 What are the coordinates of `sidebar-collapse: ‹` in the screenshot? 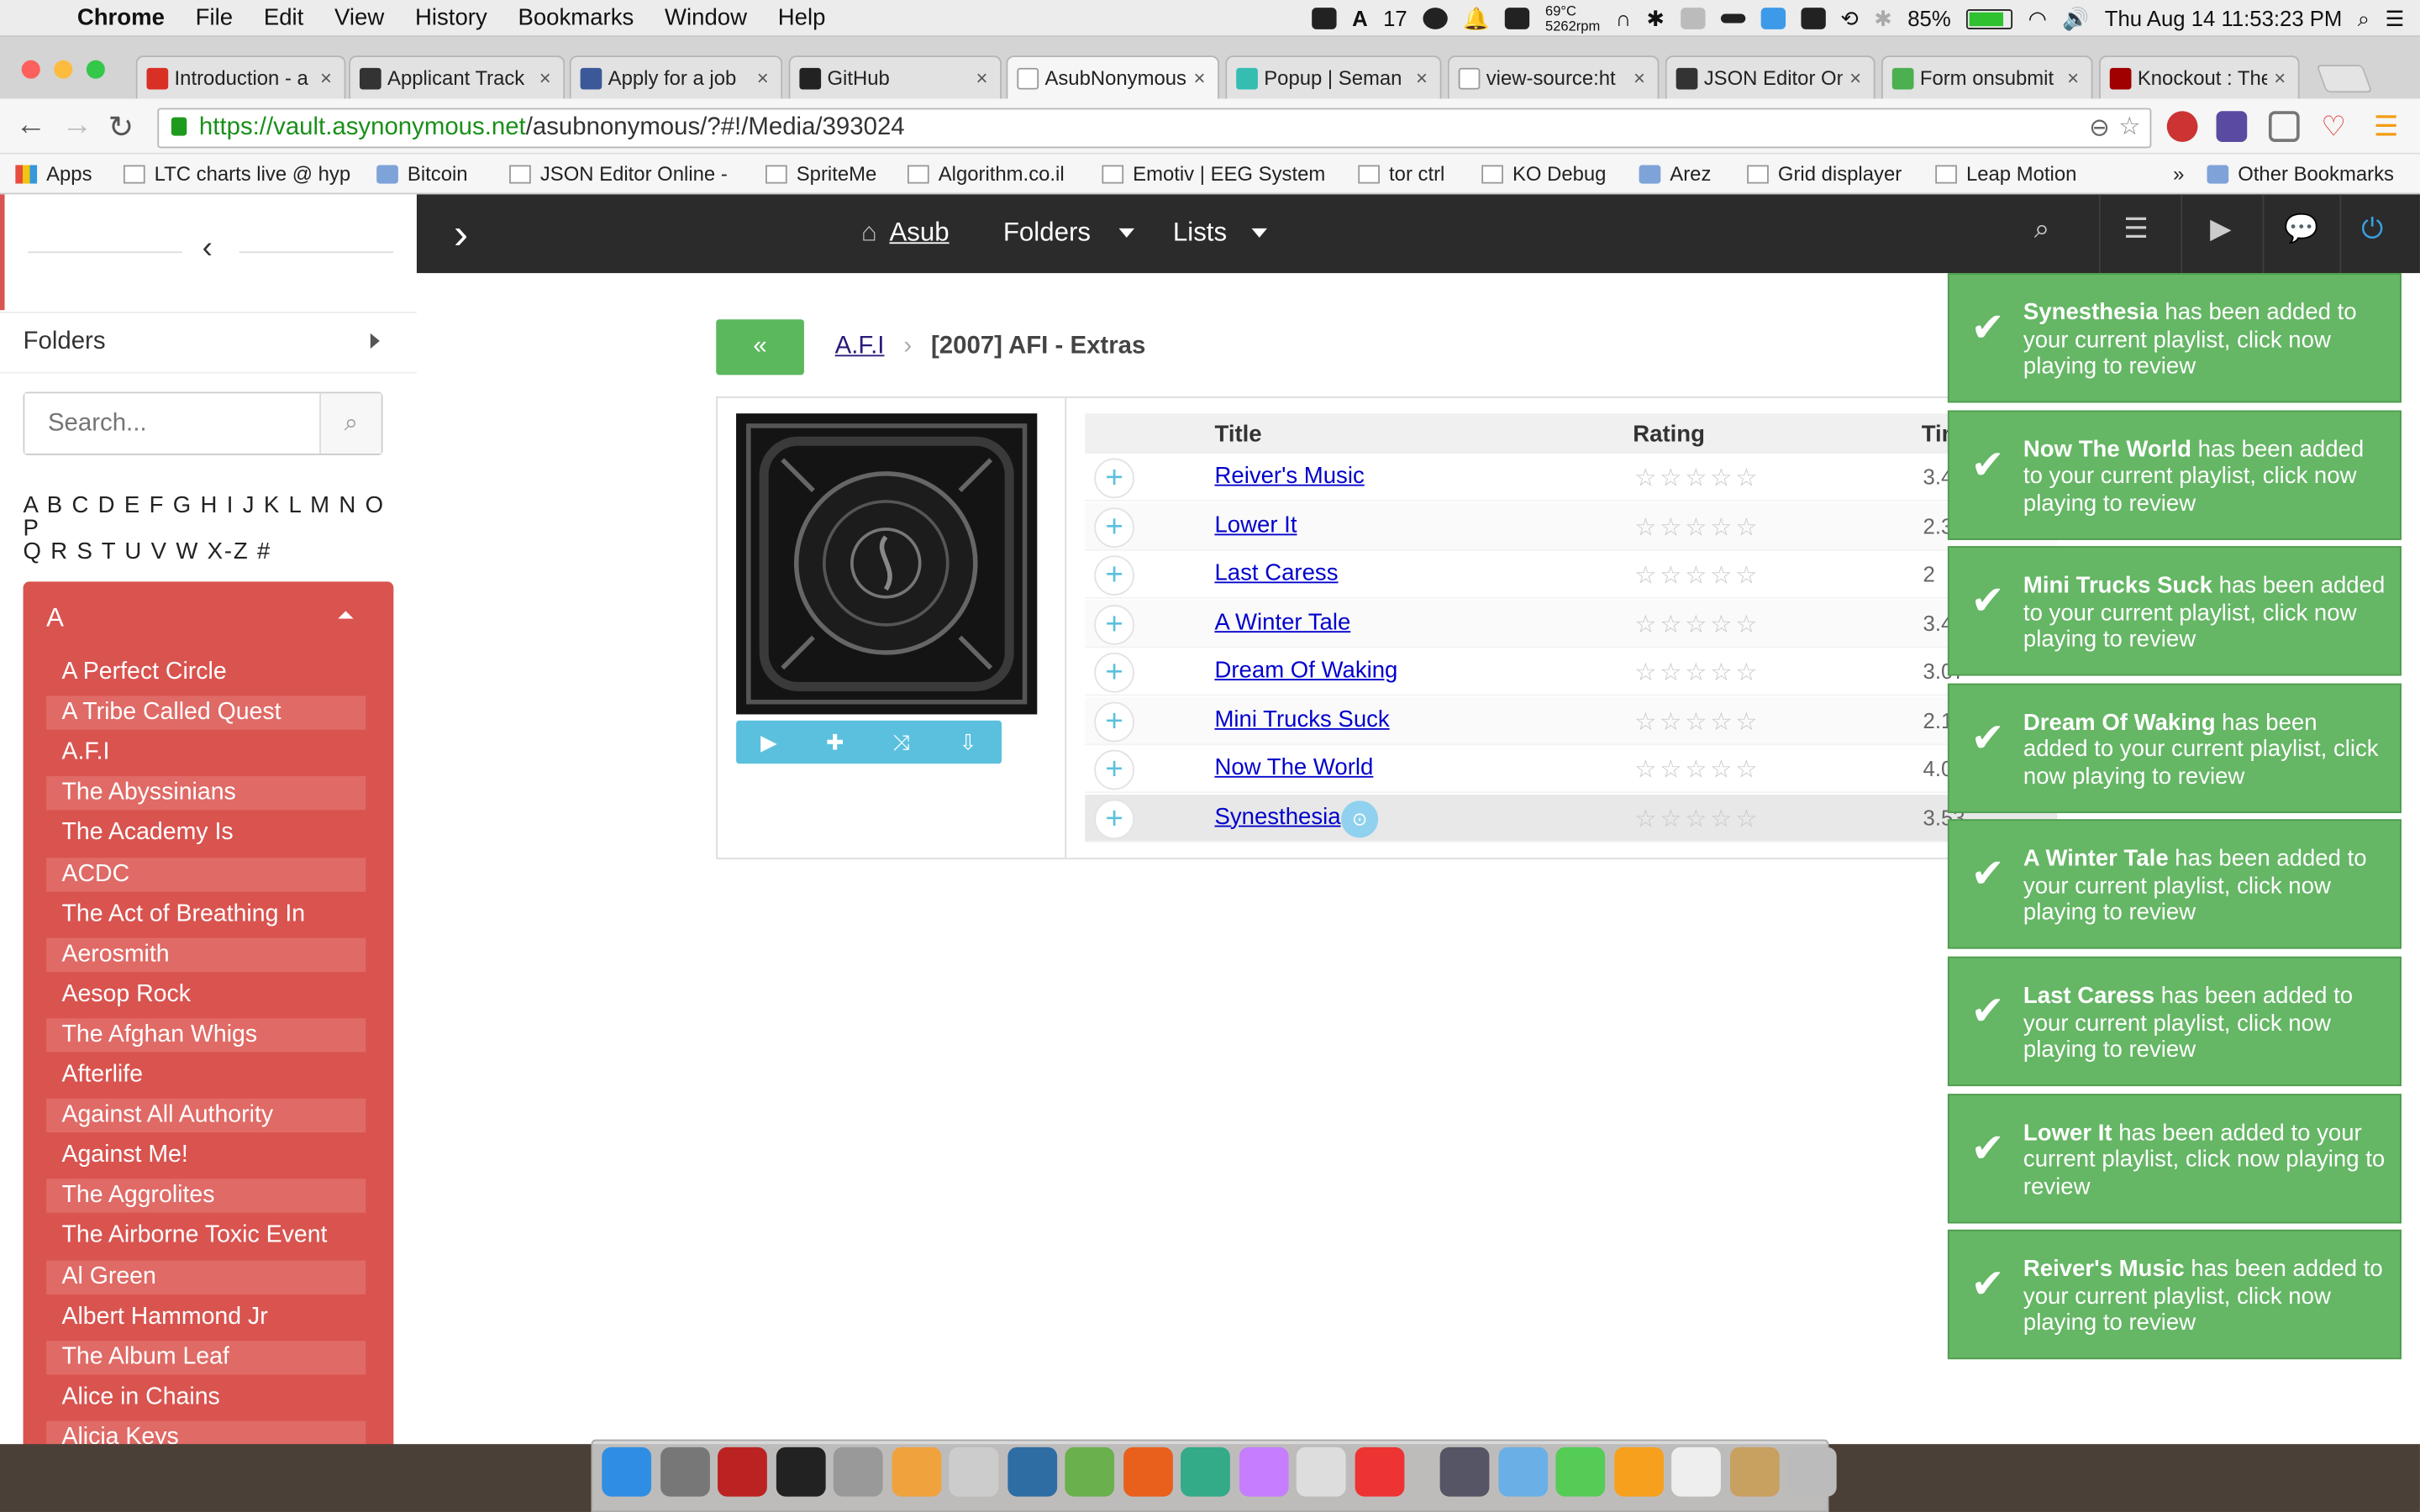 It's located at (208, 252).